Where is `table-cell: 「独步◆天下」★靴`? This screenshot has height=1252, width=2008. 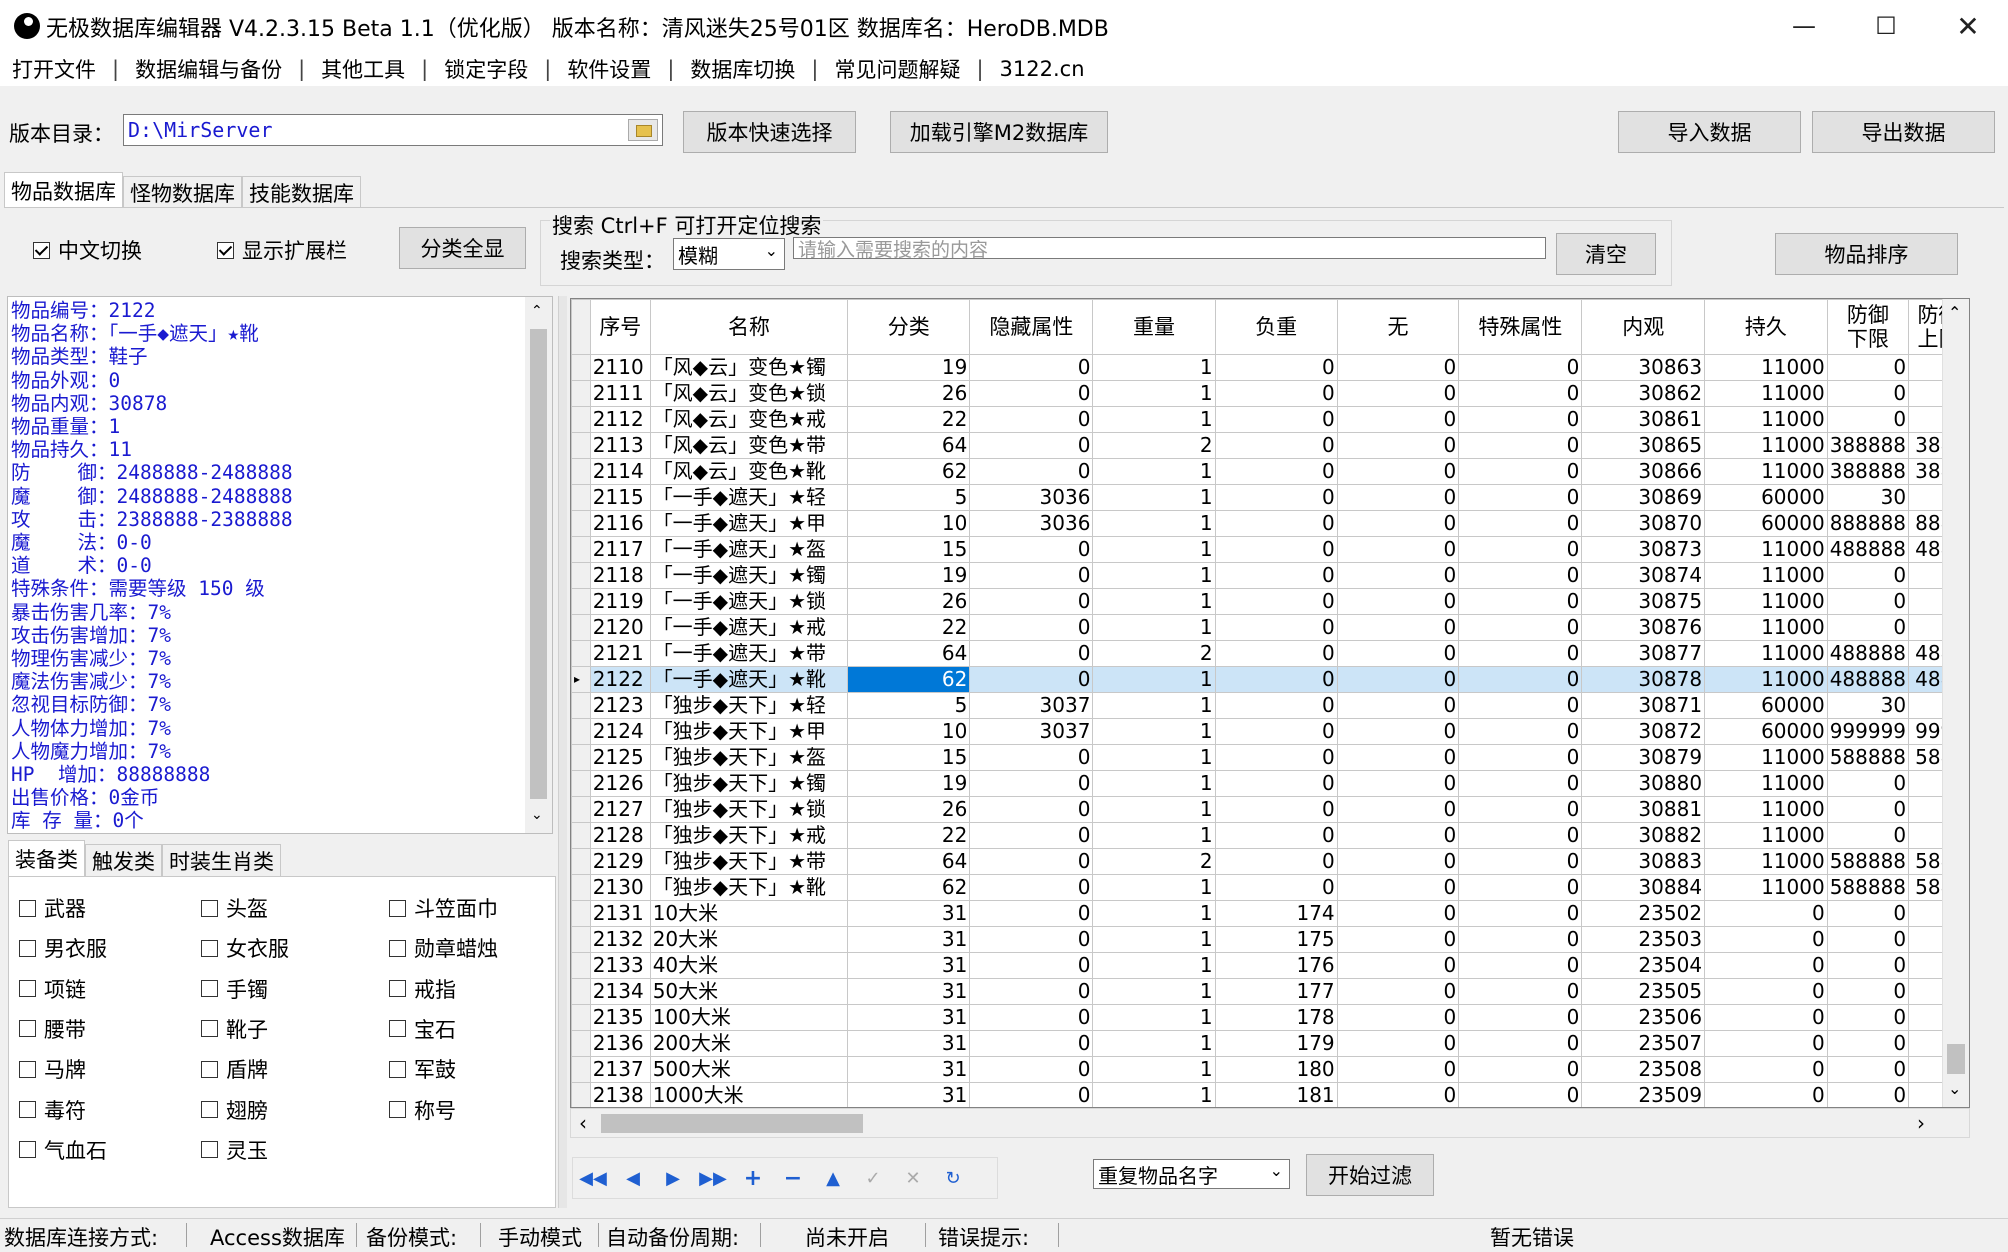 table-cell: 「独步◆天下」★靴 is located at coordinates (749, 887).